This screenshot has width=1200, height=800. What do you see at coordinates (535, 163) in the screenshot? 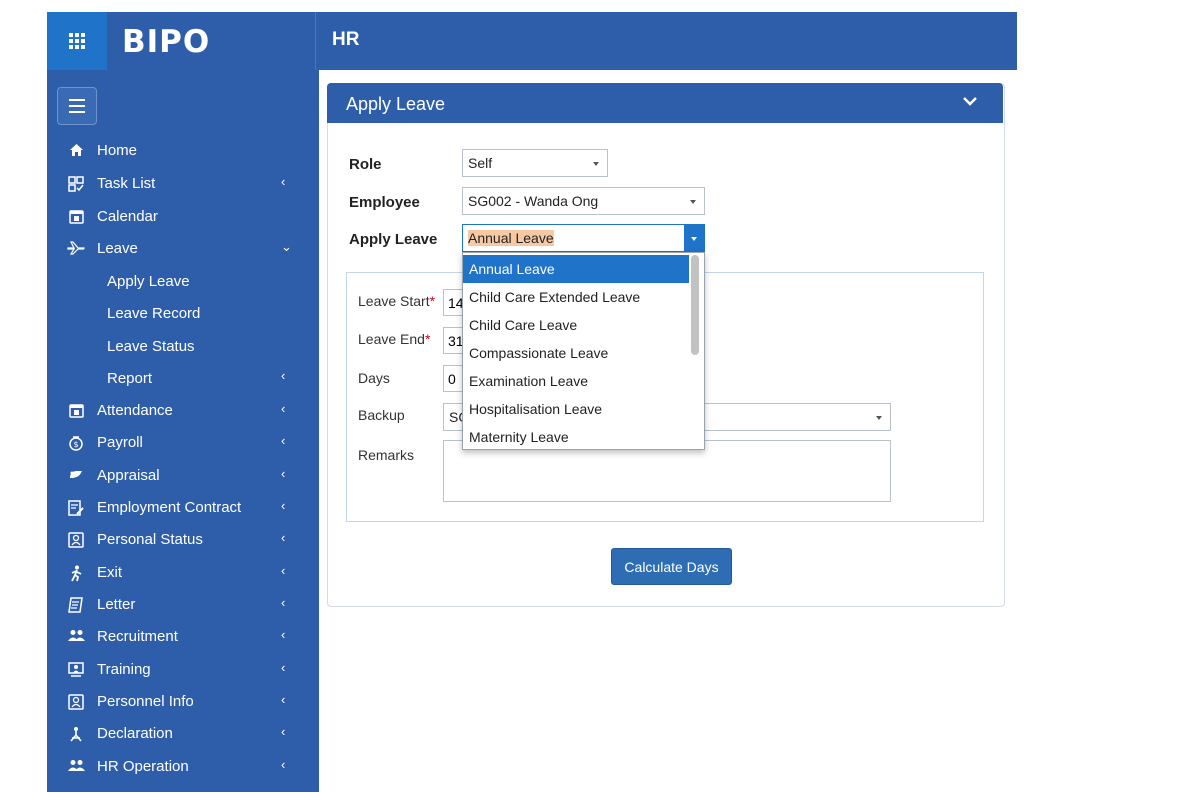
I see `role-select: Self` at bounding box center [535, 163].